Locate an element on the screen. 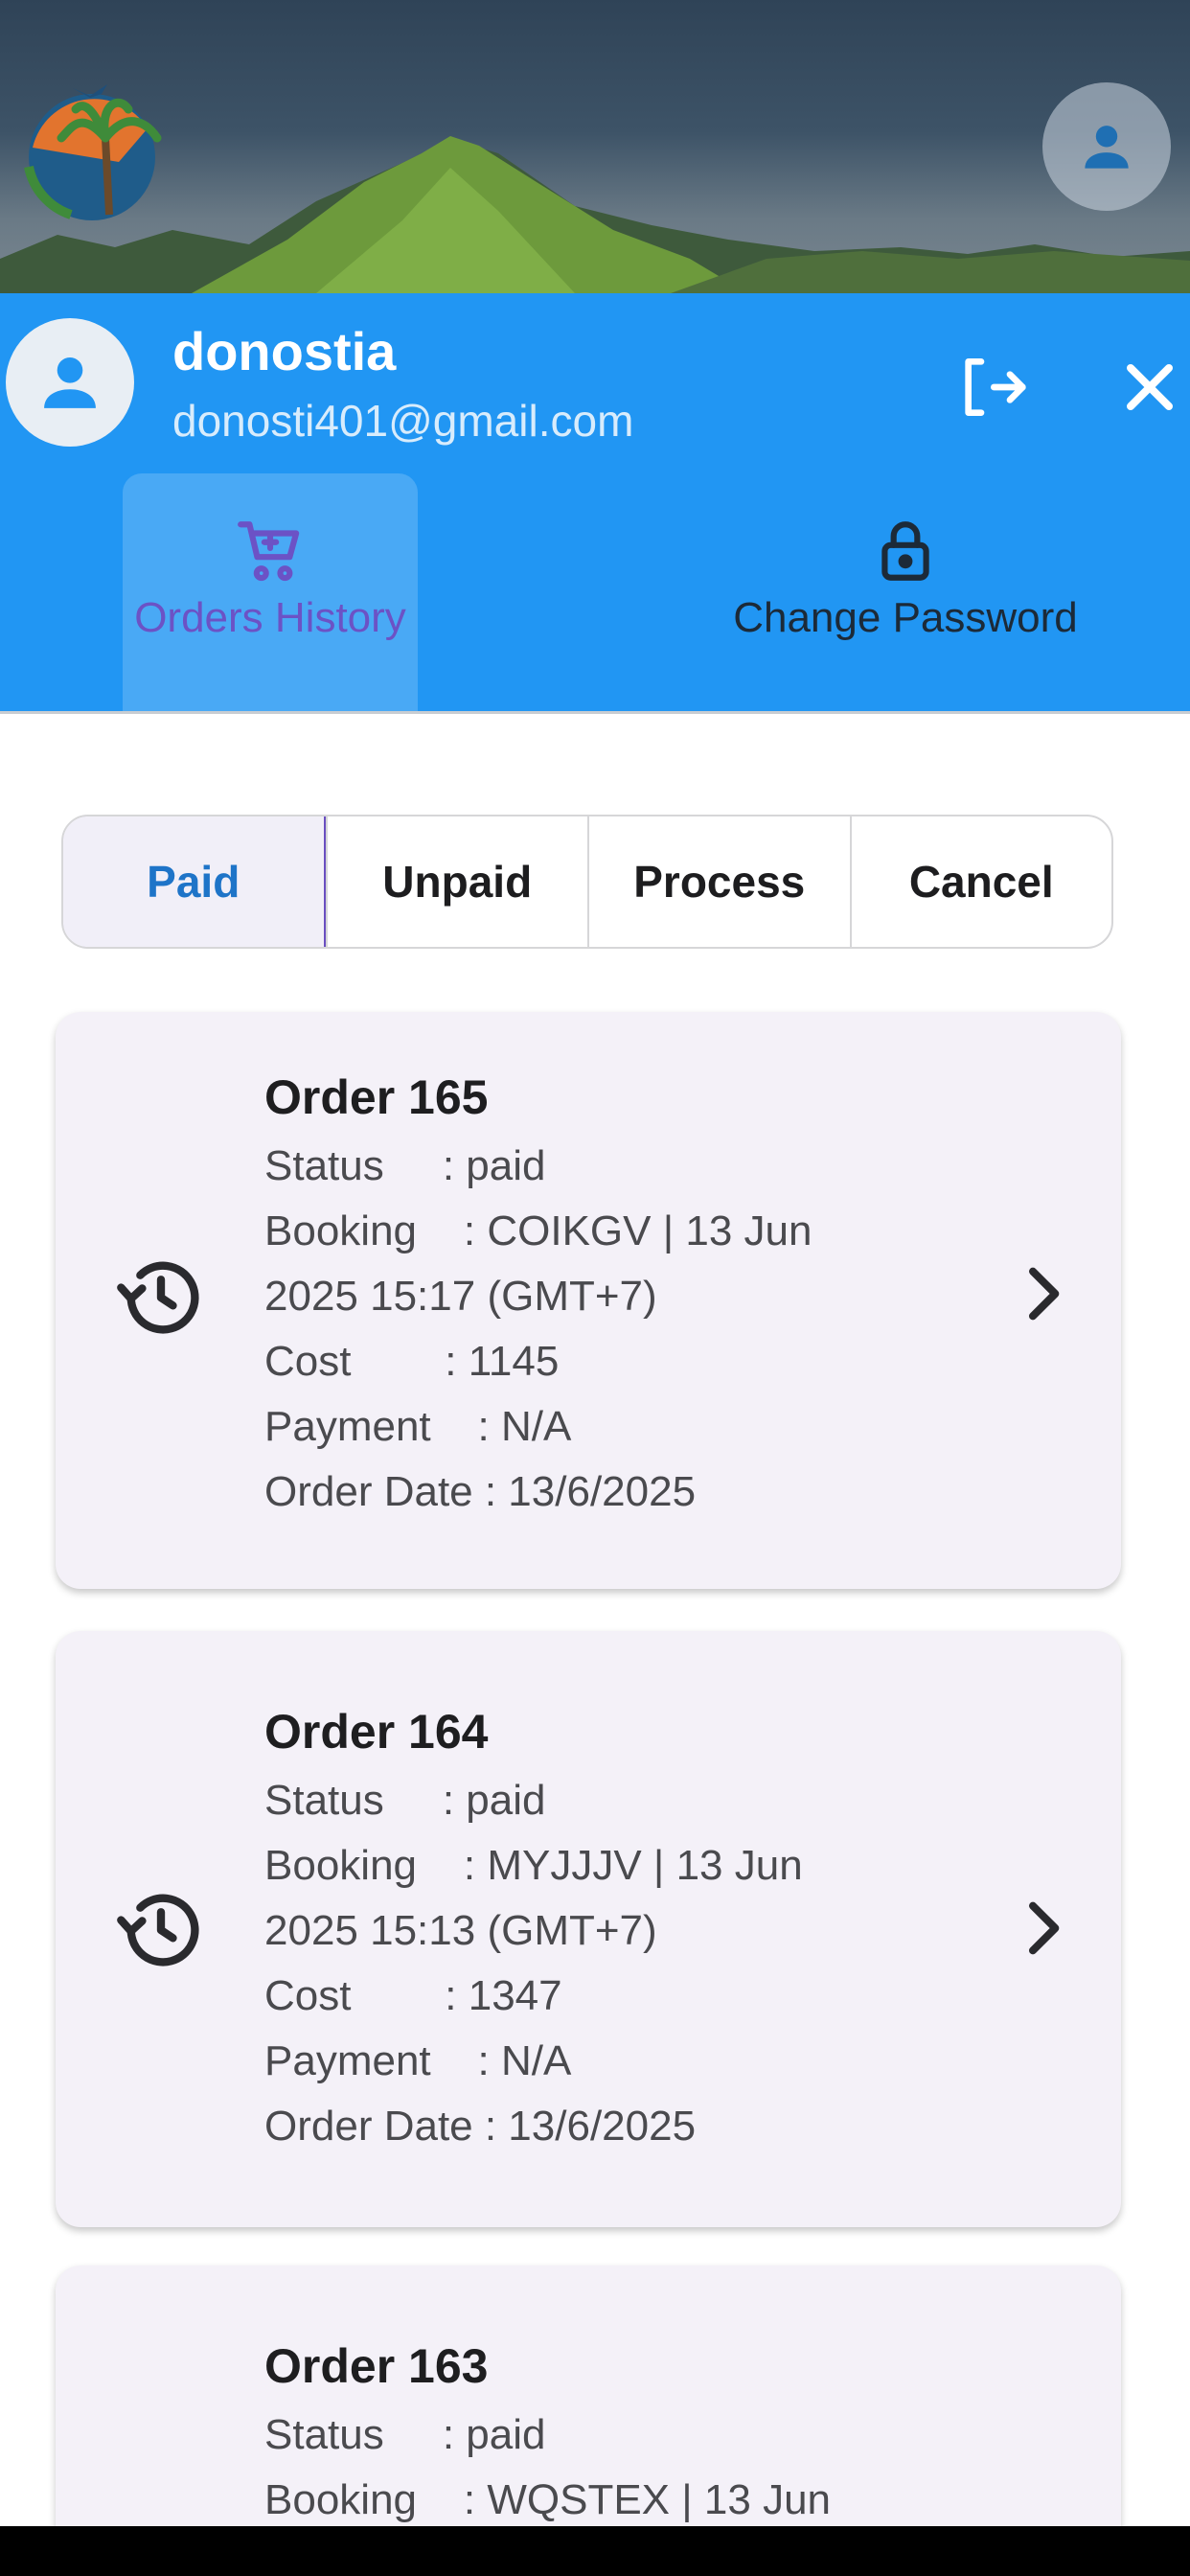 The image size is (1190, 2576). profile-avatar-button is located at coordinates (1106, 146).